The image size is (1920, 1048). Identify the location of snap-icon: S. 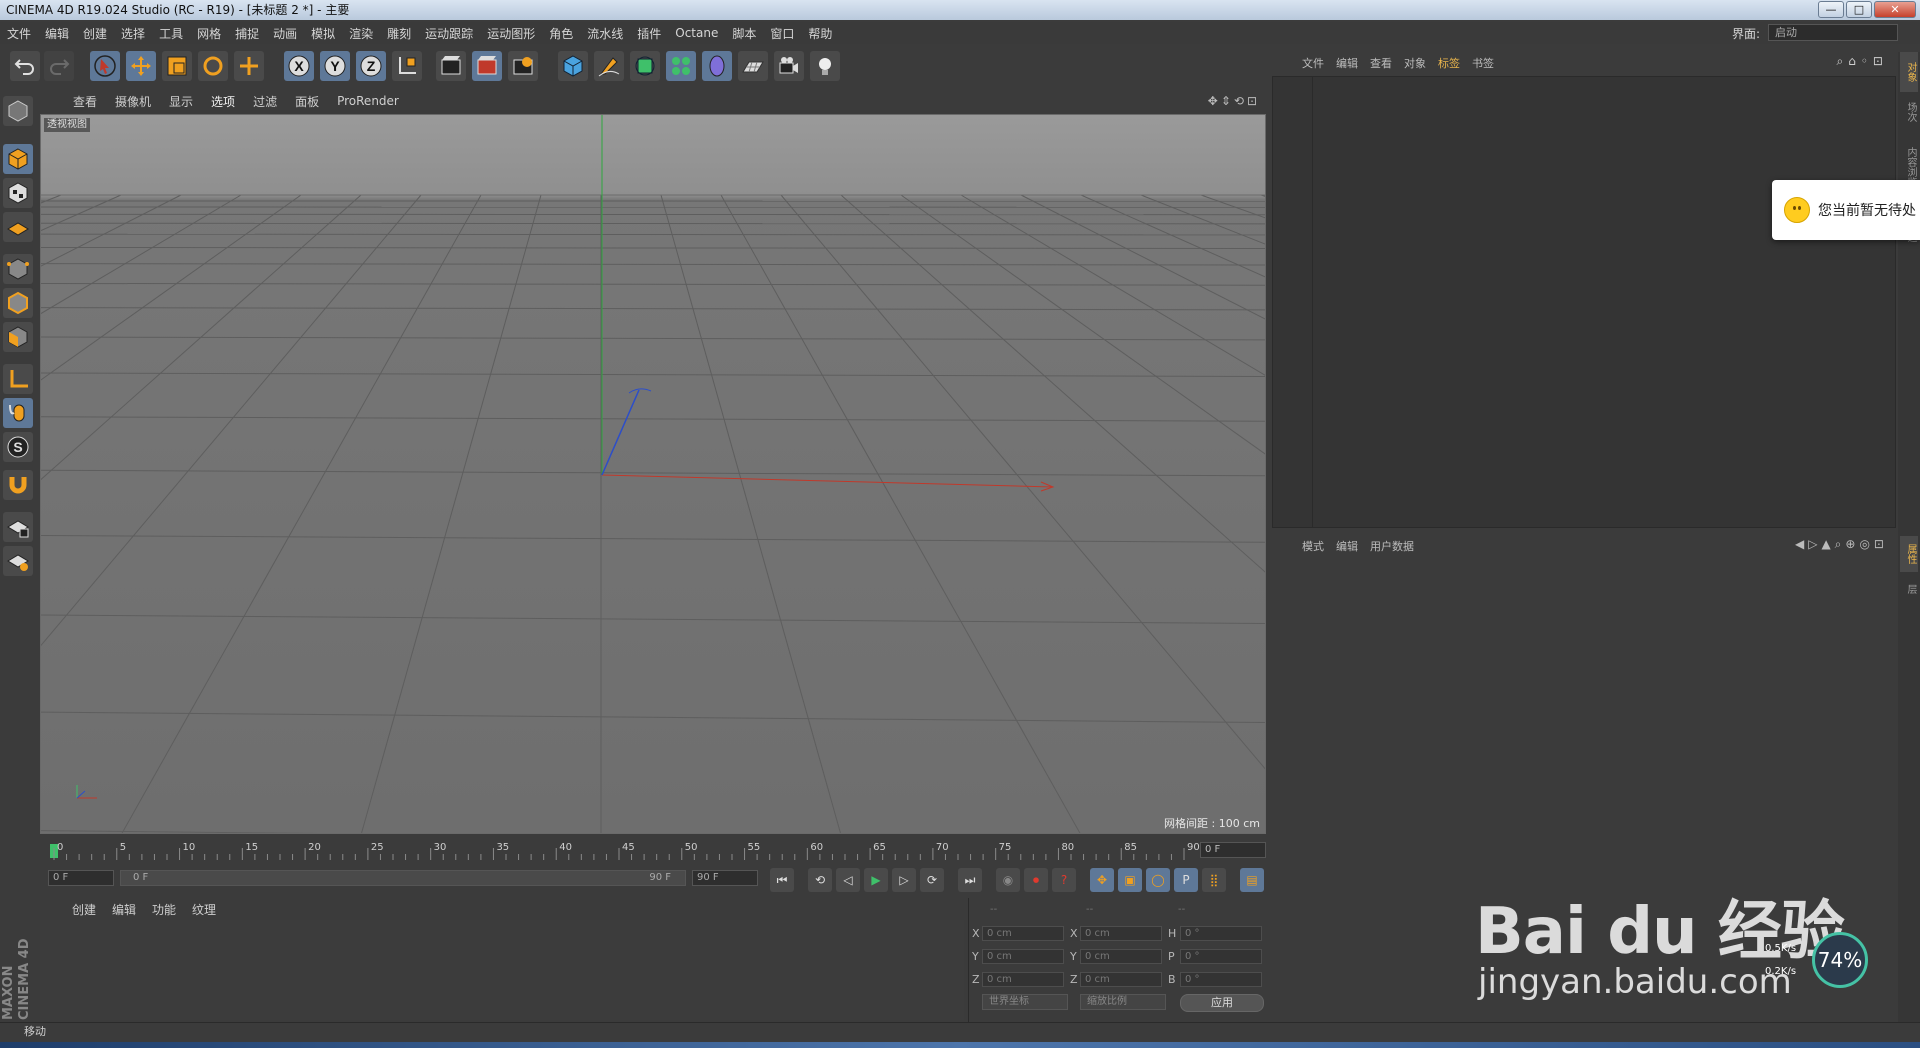
(18, 447).